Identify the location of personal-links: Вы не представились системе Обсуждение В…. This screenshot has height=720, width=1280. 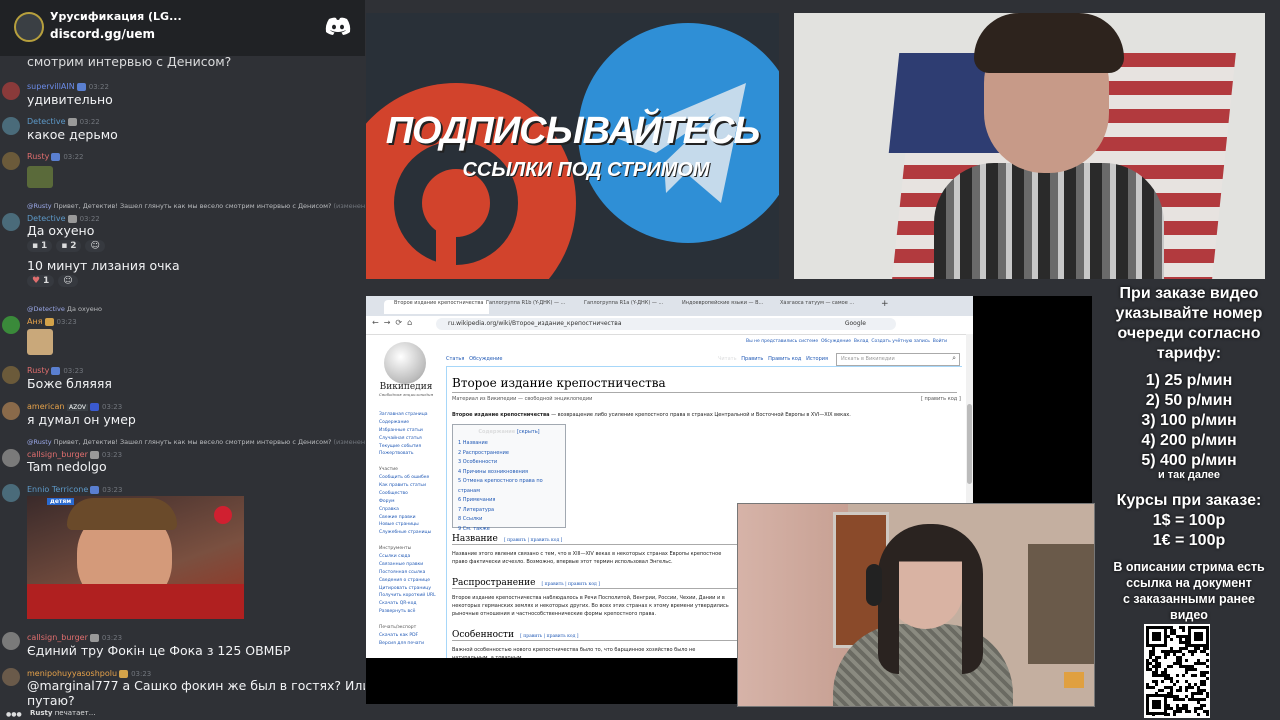
(846, 341).